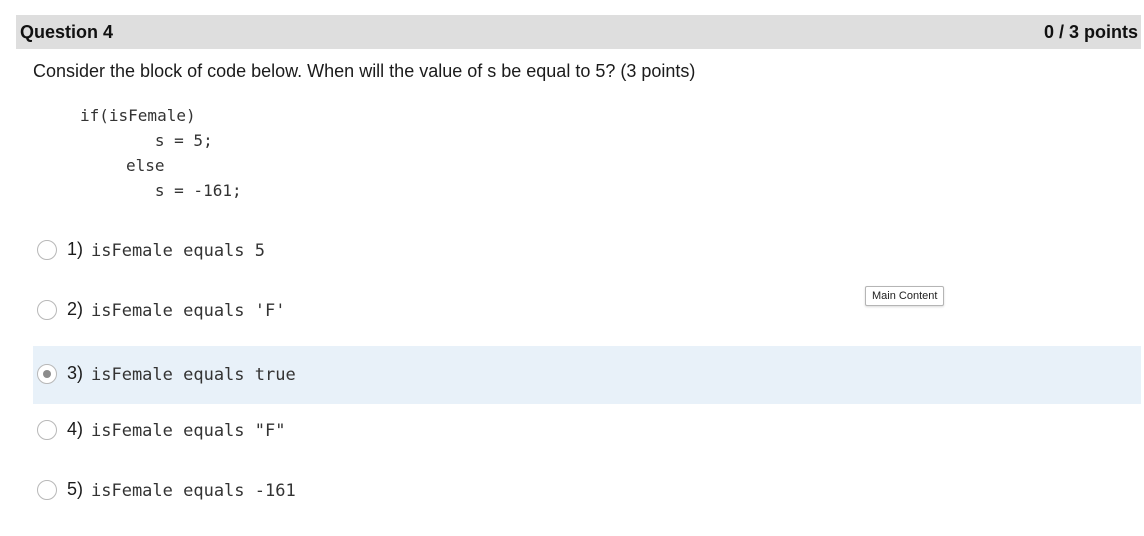 The height and width of the screenshot is (536, 1144). What do you see at coordinates (905, 296) in the screenshot?
I see `main-content-tooltip: Main Content` at bounding box center [905, 296].